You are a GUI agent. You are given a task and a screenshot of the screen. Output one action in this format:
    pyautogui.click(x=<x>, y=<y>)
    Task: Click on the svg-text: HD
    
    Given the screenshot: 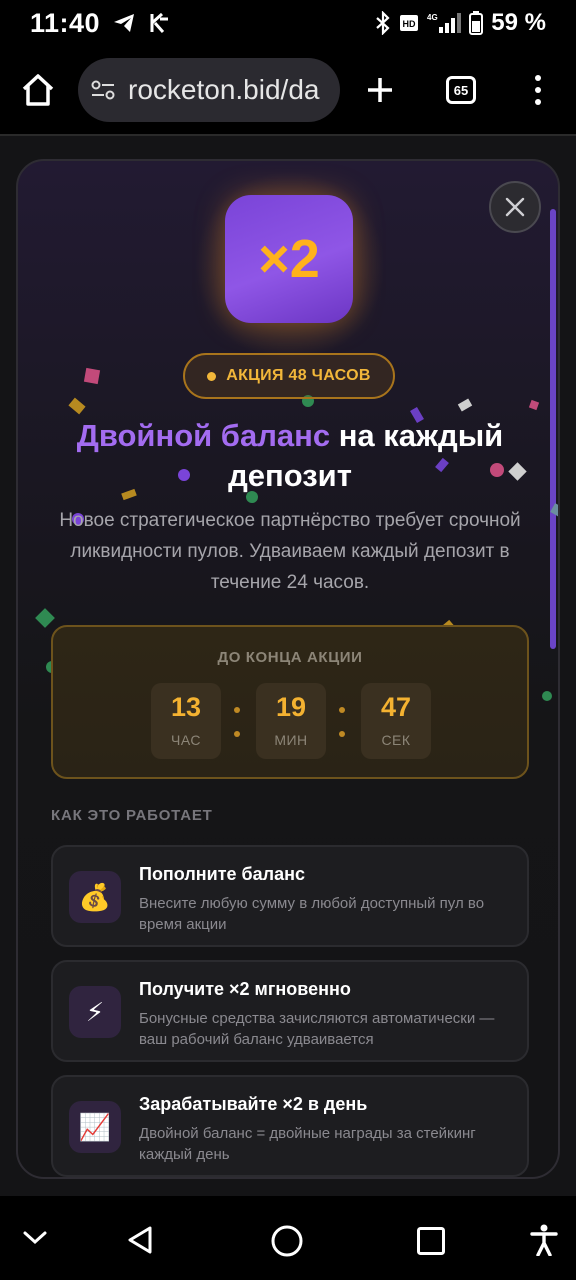 What is the action you would take?
    pyautogui.click(x=409, y=24)
    